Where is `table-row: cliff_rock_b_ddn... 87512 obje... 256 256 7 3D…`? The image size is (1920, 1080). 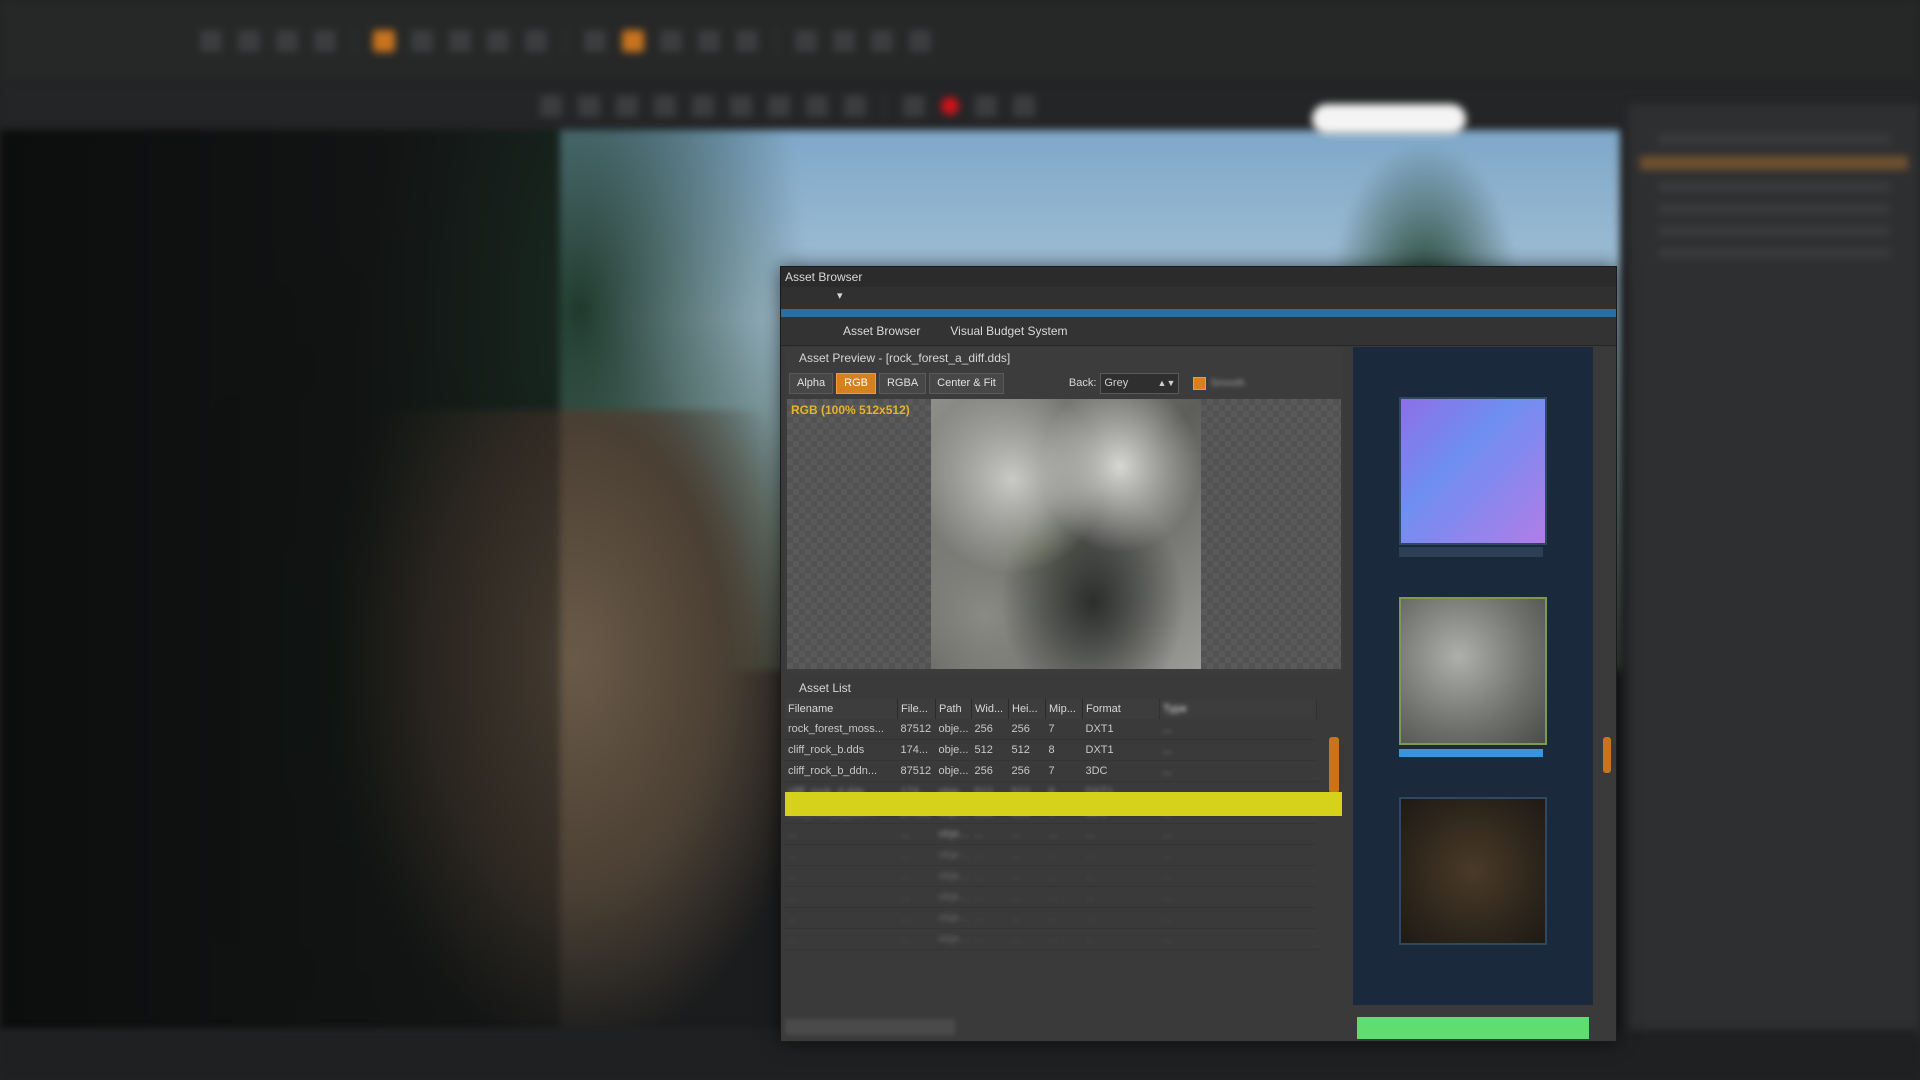 table-row: cliff_rock_b_ddn... 87512 obje... 256 256 7 3D… is located at coordinates (1051, 771).